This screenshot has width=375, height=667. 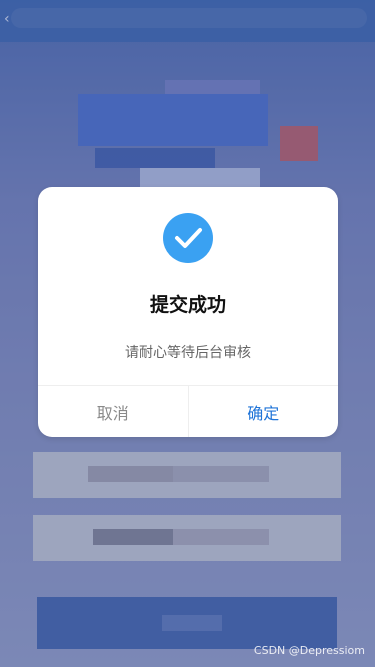 I want to click on confirm-button: 确定, so click(x=264, y=411).